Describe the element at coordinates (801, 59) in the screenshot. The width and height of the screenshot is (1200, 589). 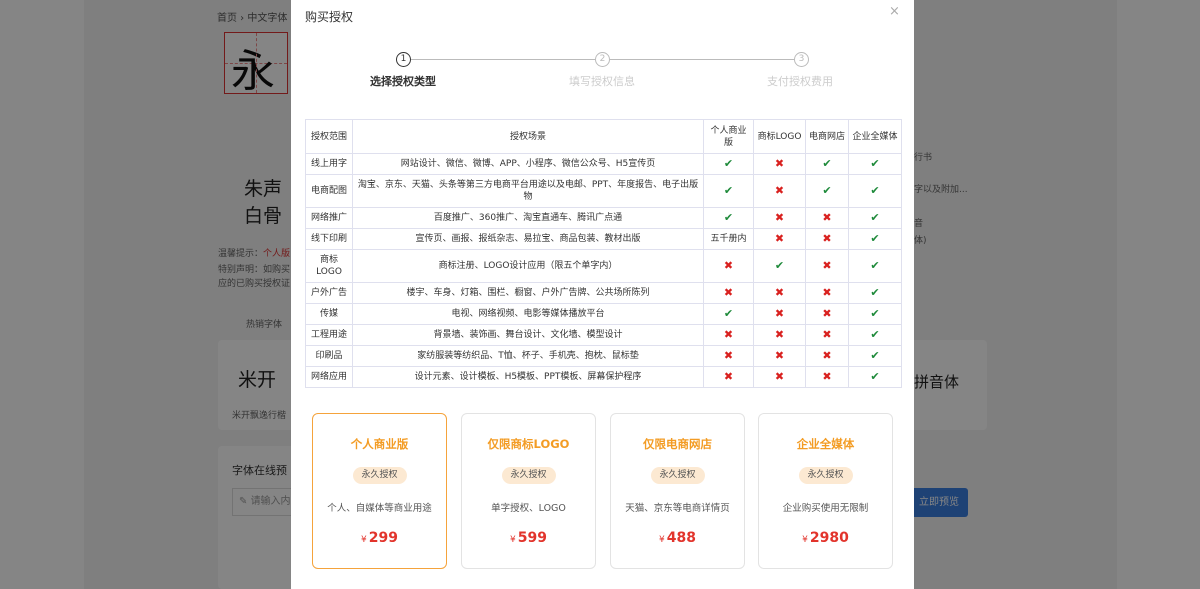
I see `step-3-circle: 3` at that location.